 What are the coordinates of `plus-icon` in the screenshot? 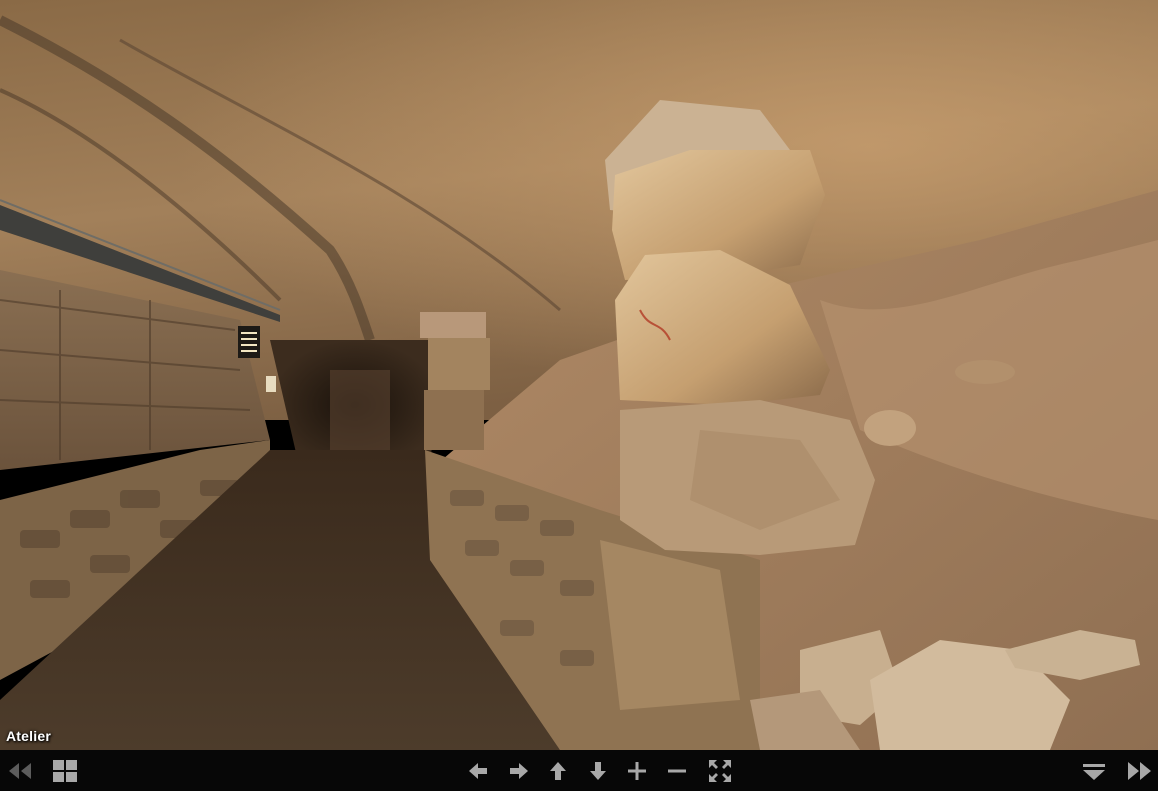 It's located at (637, 770).